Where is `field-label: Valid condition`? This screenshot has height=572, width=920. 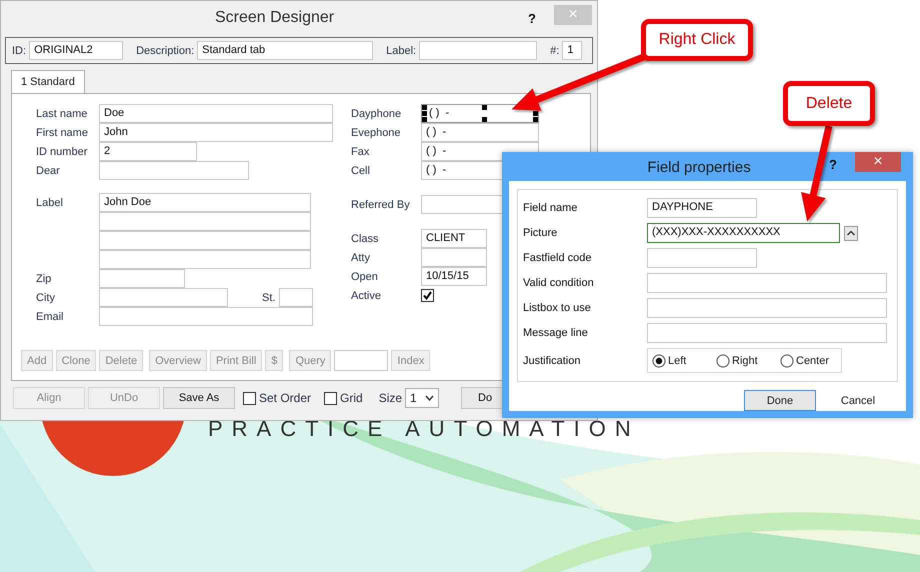 field-label: Valid condition is located at coordinates (559, 283).